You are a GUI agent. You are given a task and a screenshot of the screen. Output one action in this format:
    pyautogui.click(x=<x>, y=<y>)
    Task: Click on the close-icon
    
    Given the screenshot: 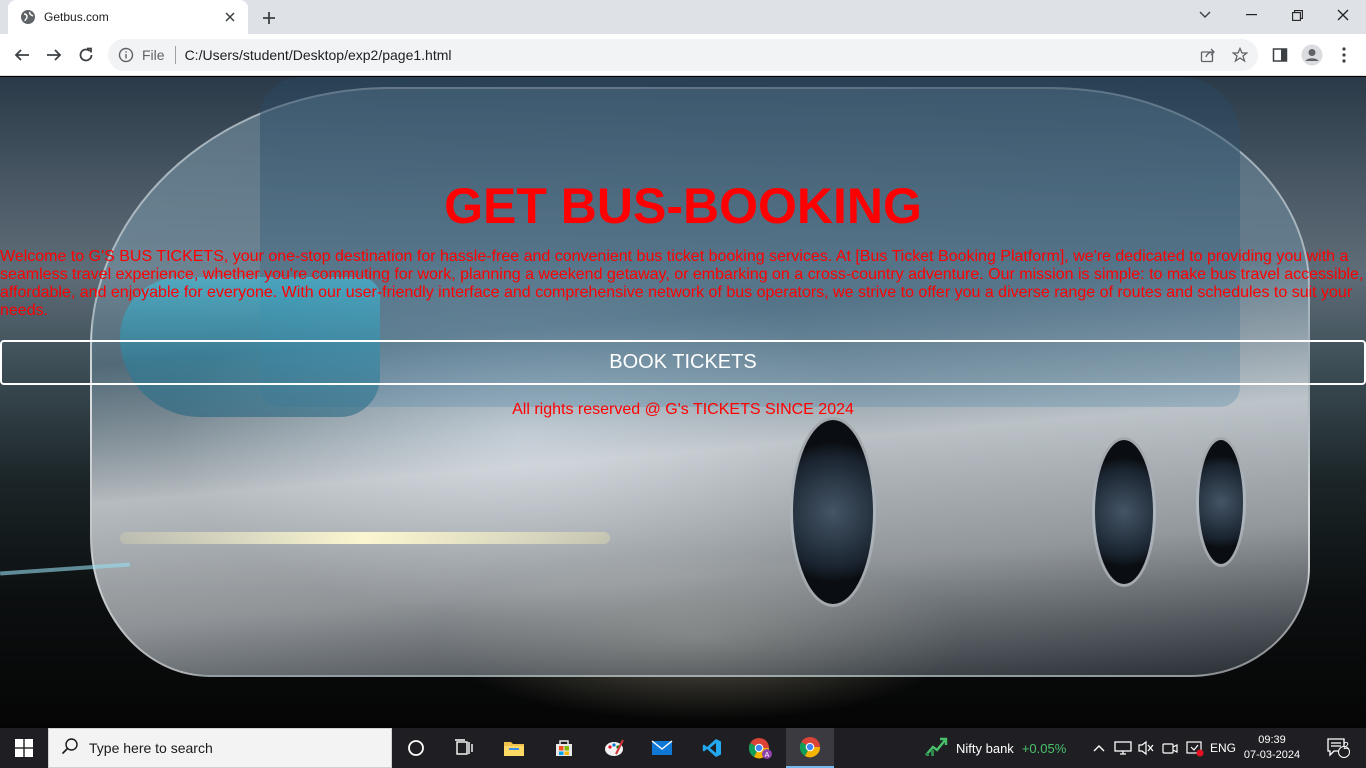 What is the action you would take?
    pyautogui.click(x=230, y=17)
    